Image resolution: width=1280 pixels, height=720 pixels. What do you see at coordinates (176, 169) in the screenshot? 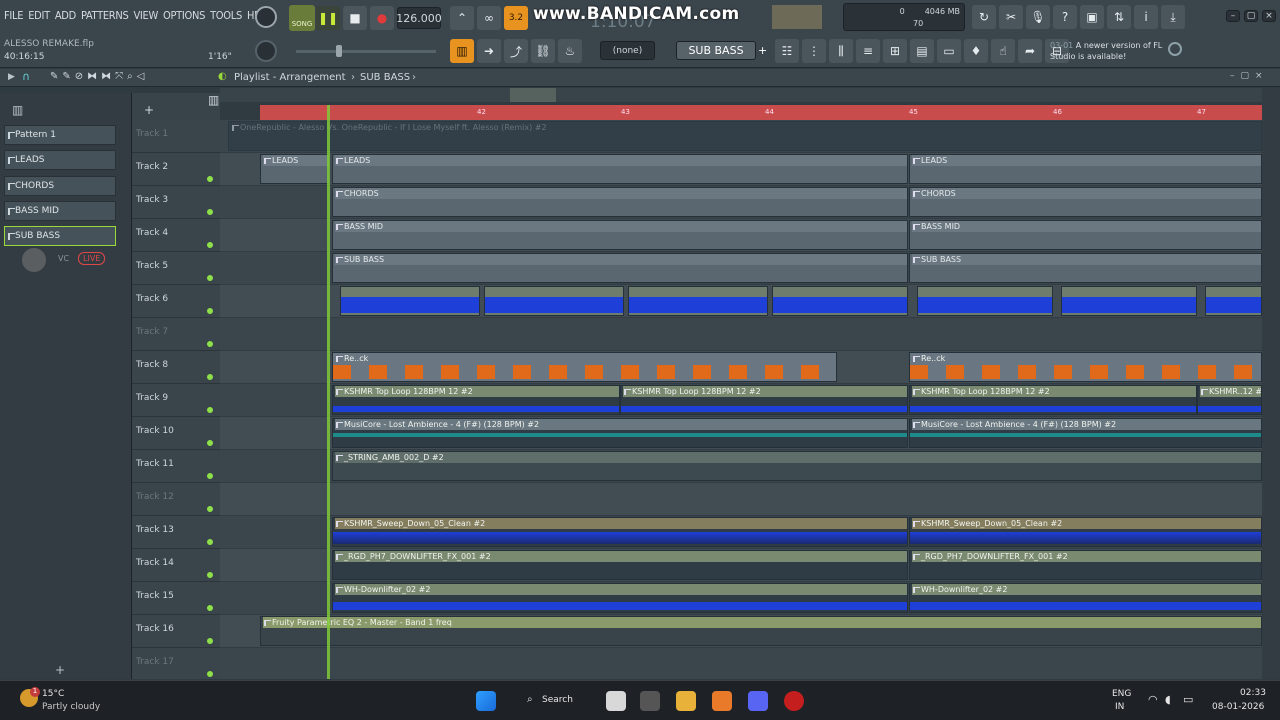
I see `track-header-2: Track 2` at bounding box center [176, 169].